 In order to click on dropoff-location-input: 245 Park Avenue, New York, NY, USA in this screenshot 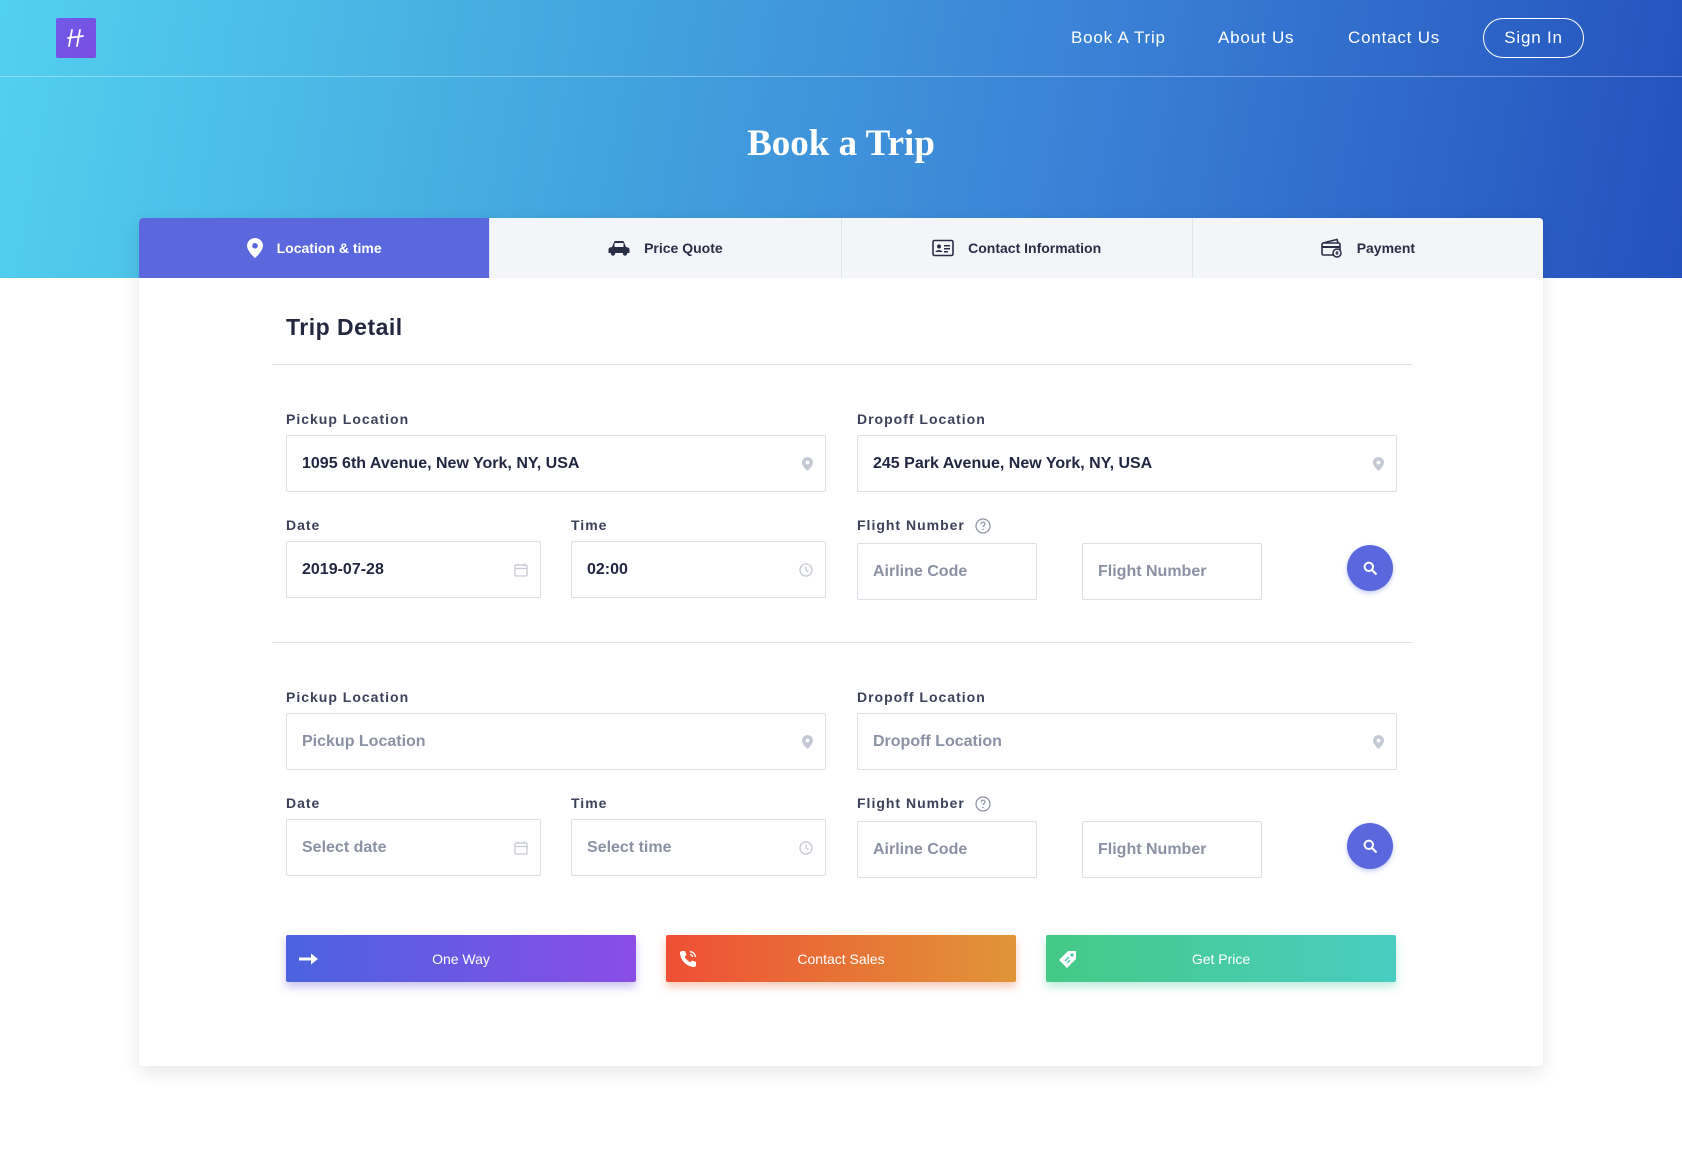, I will do `click(1127, 463)`.